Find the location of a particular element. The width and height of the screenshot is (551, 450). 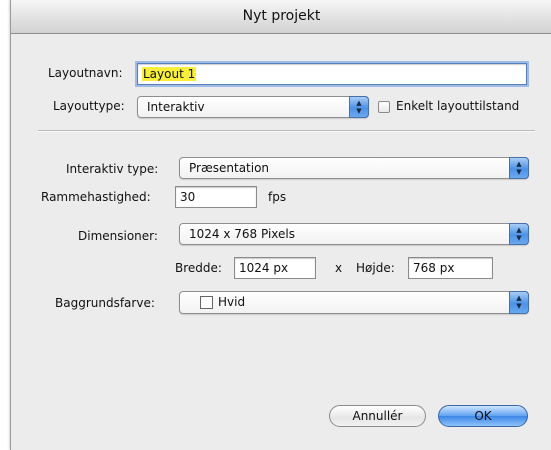

single-layout-state-checkbox is located at coordinates (384, 107).